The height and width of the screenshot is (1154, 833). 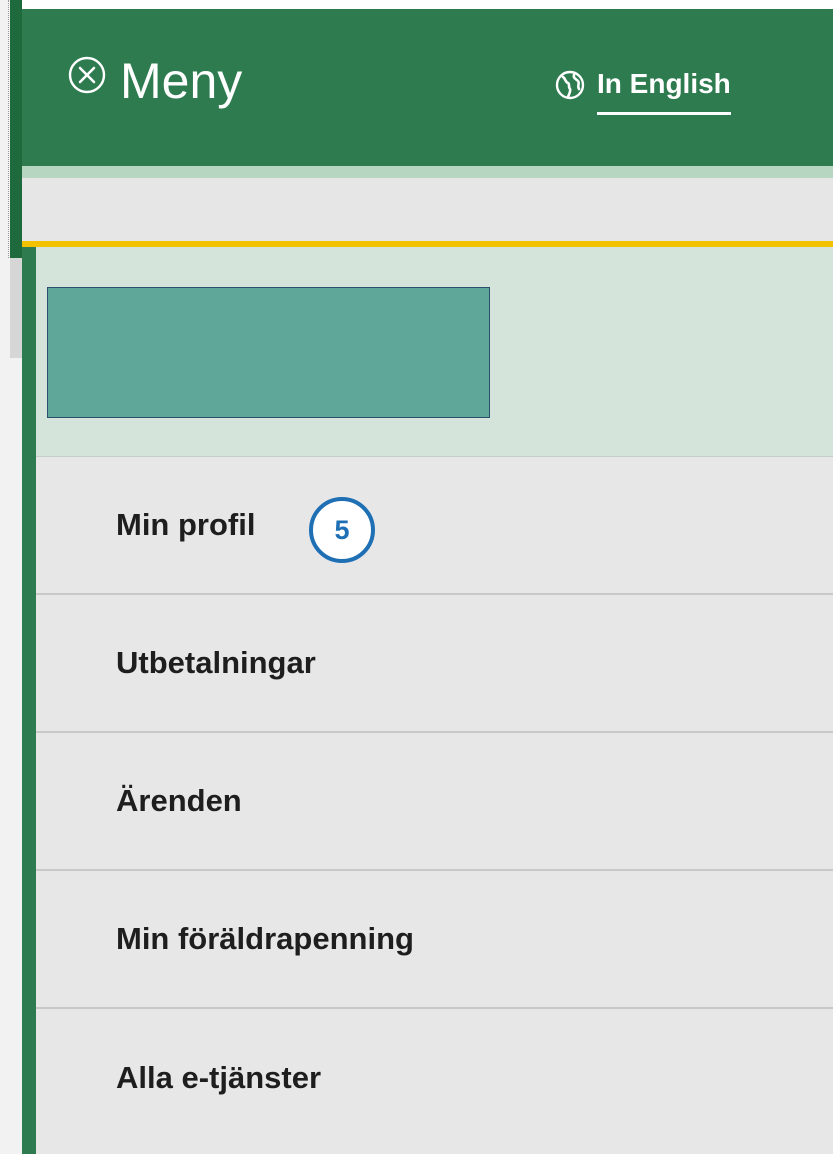 I want to click on step-number-badge: 5, so click(x=342, y=530).